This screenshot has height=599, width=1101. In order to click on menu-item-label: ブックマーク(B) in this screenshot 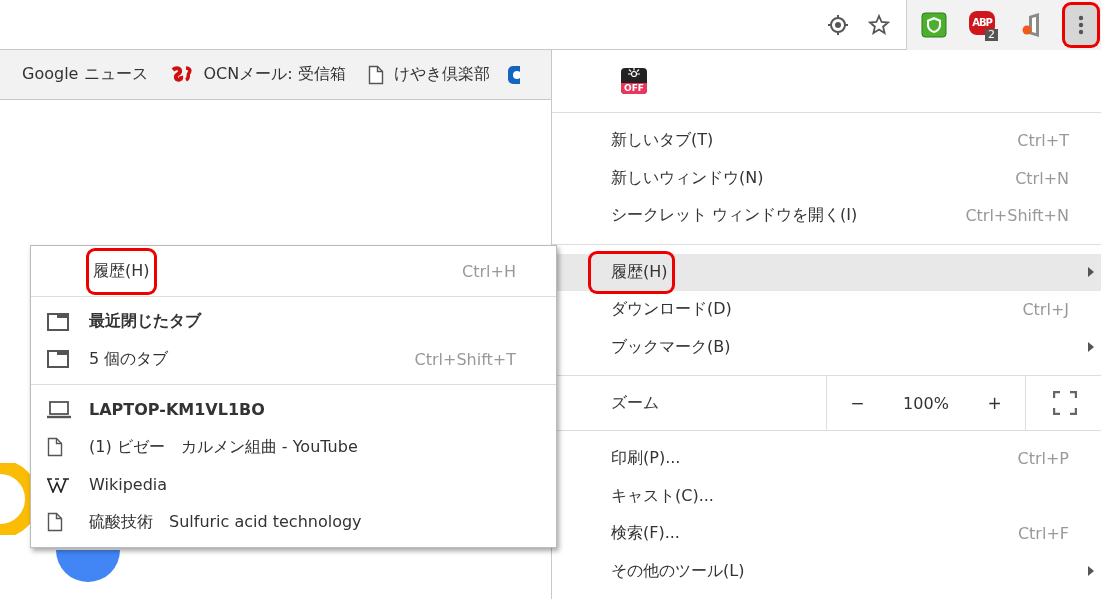, I will do `click(671, 347)`.